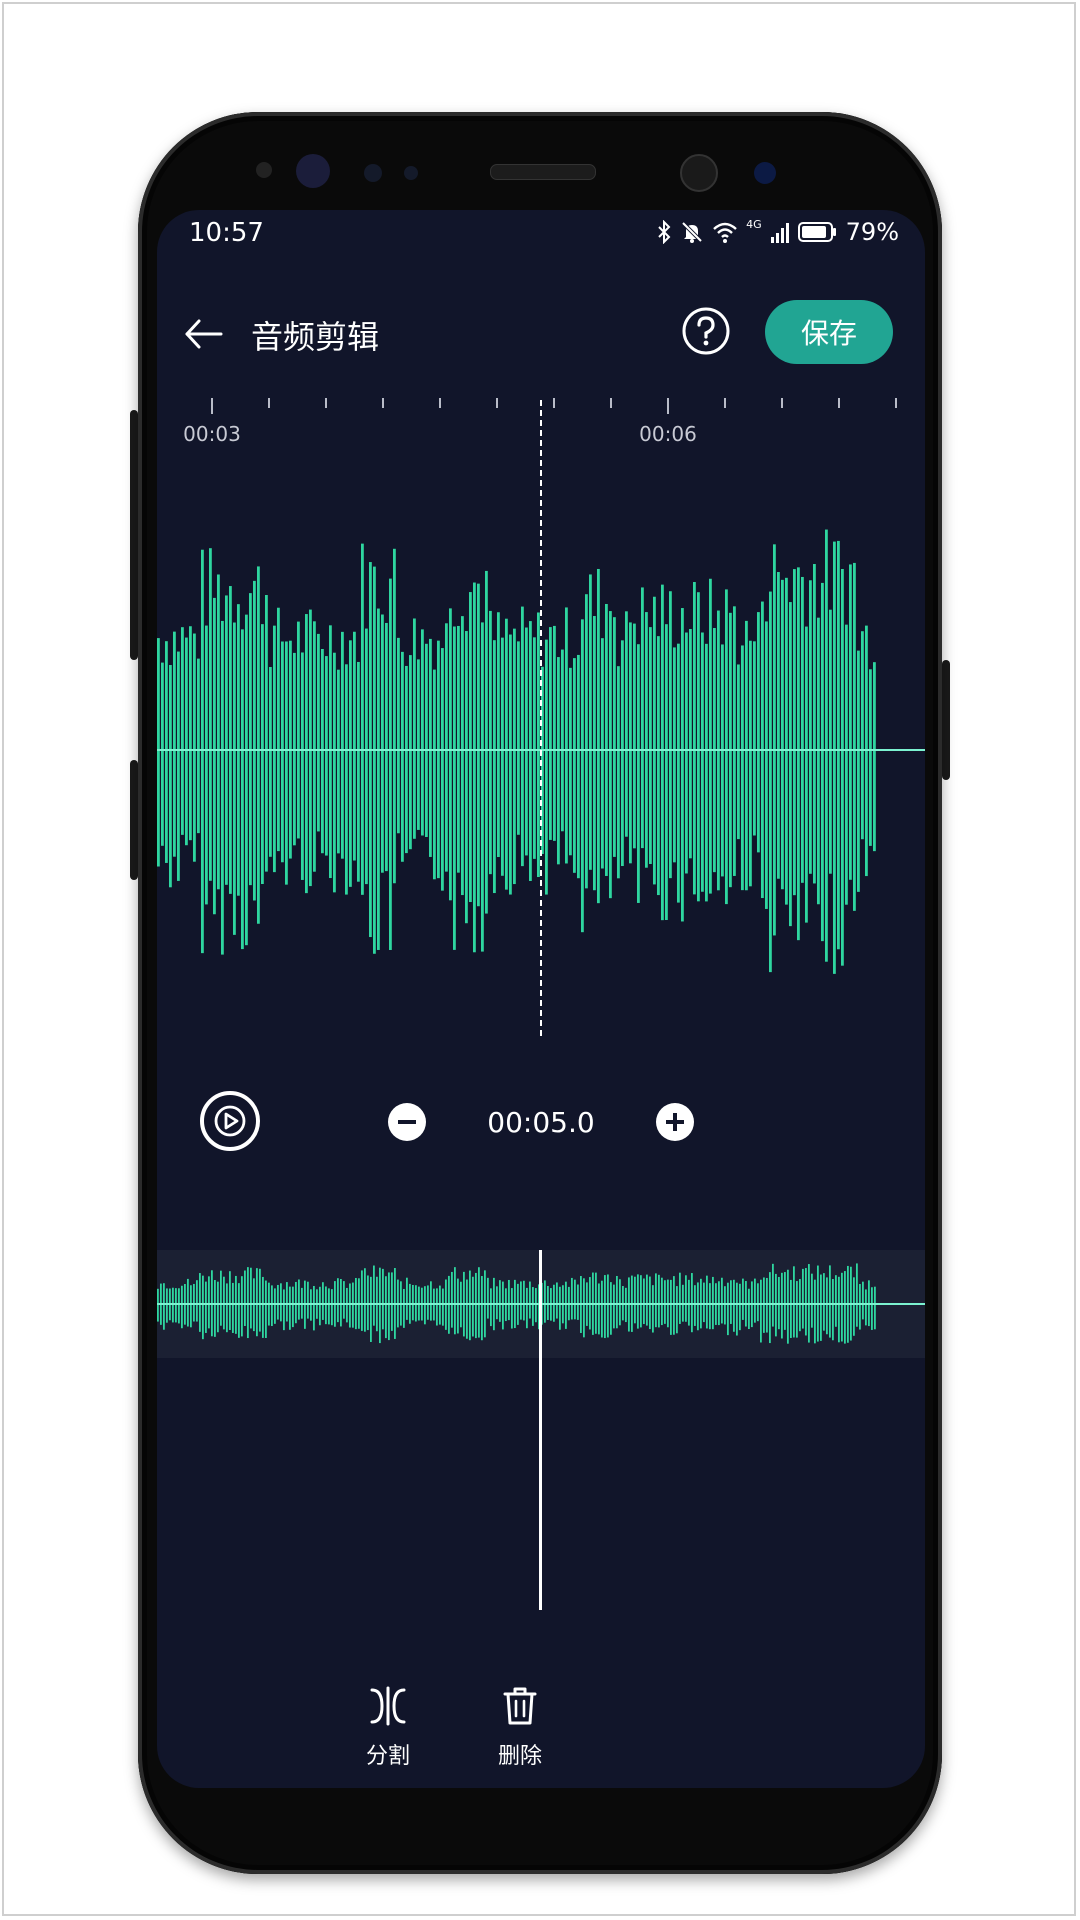  I want to click on minus-icon, so click(407, 1122).